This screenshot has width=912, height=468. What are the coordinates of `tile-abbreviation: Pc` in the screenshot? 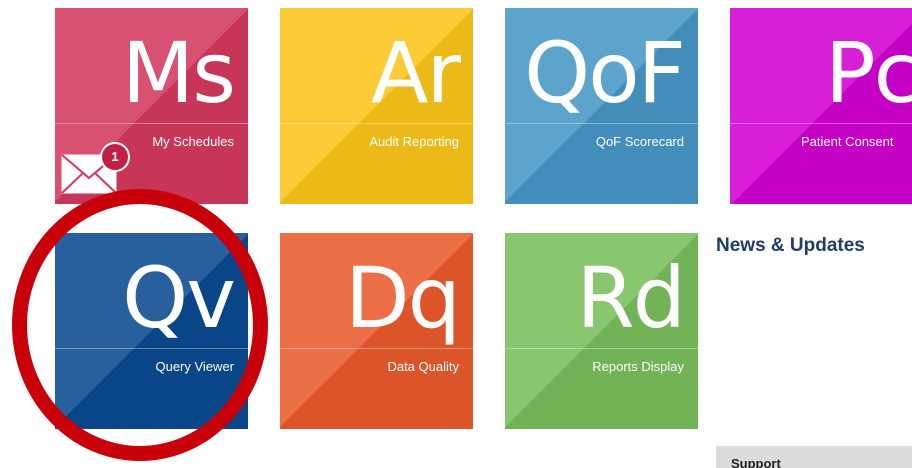 It's located at (868, 73).